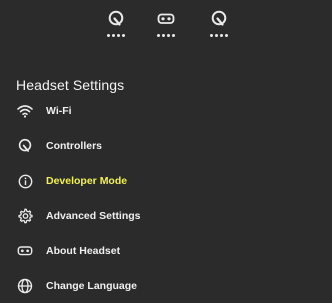 The width and height of the screenshot is (332, 303). What do you see at coordinates (166, 286) in the screenshot?
I see `menu-item-change-language: Change Language` at bounding box center [166, 286].